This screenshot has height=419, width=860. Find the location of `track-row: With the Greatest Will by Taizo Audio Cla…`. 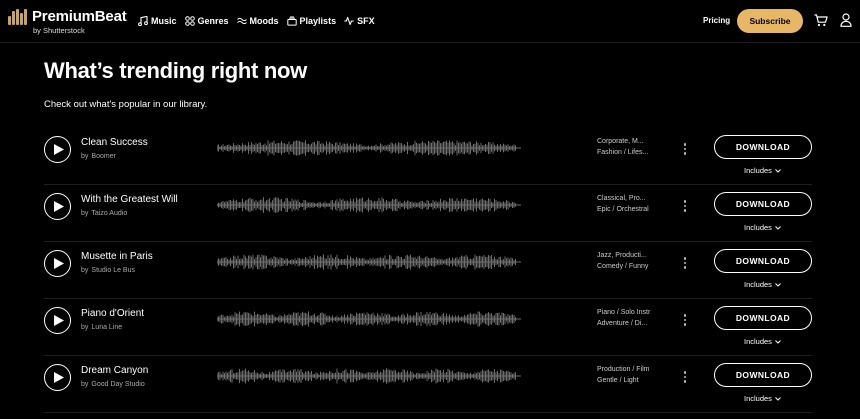

track-row: With the Greatest Will by Taizo Audio Cla… is located at coordinates (428, 213).